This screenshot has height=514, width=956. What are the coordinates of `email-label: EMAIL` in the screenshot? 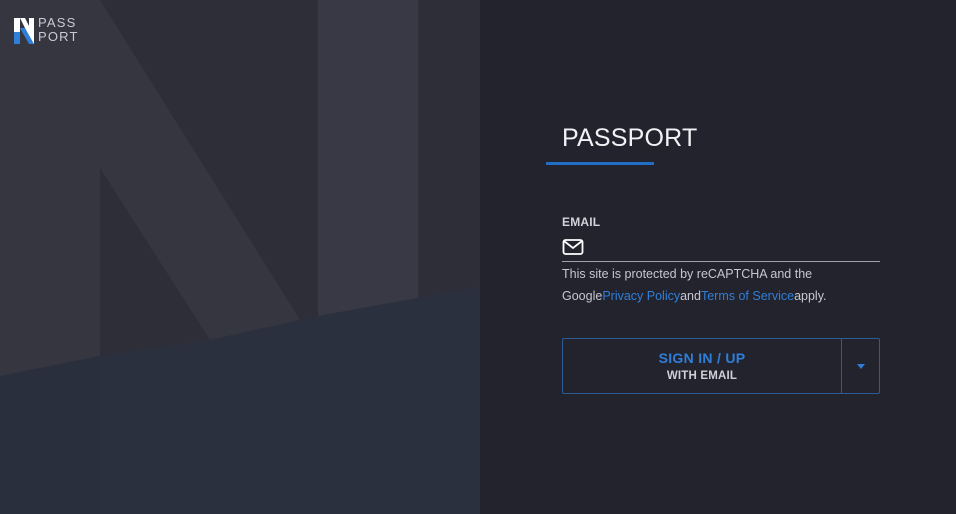 It's located at (581, 222).